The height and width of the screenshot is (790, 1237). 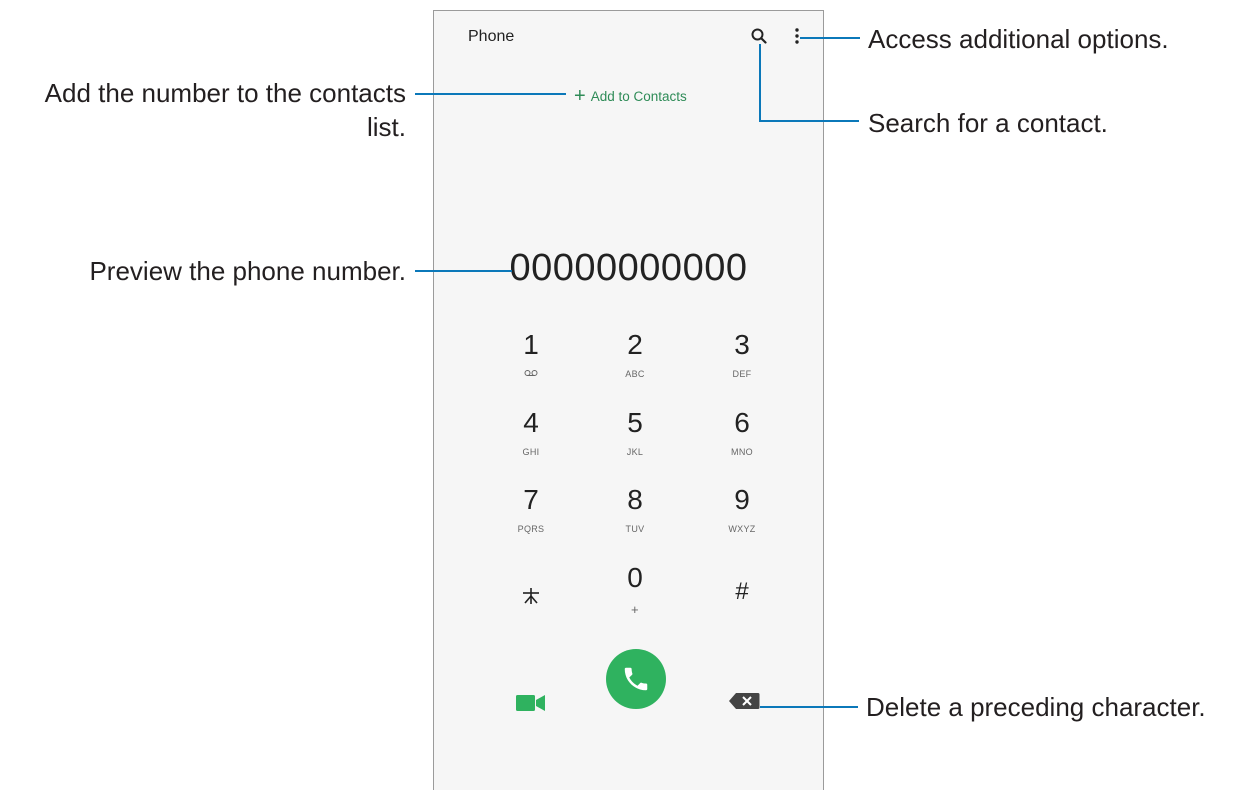 What do you see at coordinates (580, 96) in the screenshot?
I see `plus-icon: +` at bounding box center [580, 96].